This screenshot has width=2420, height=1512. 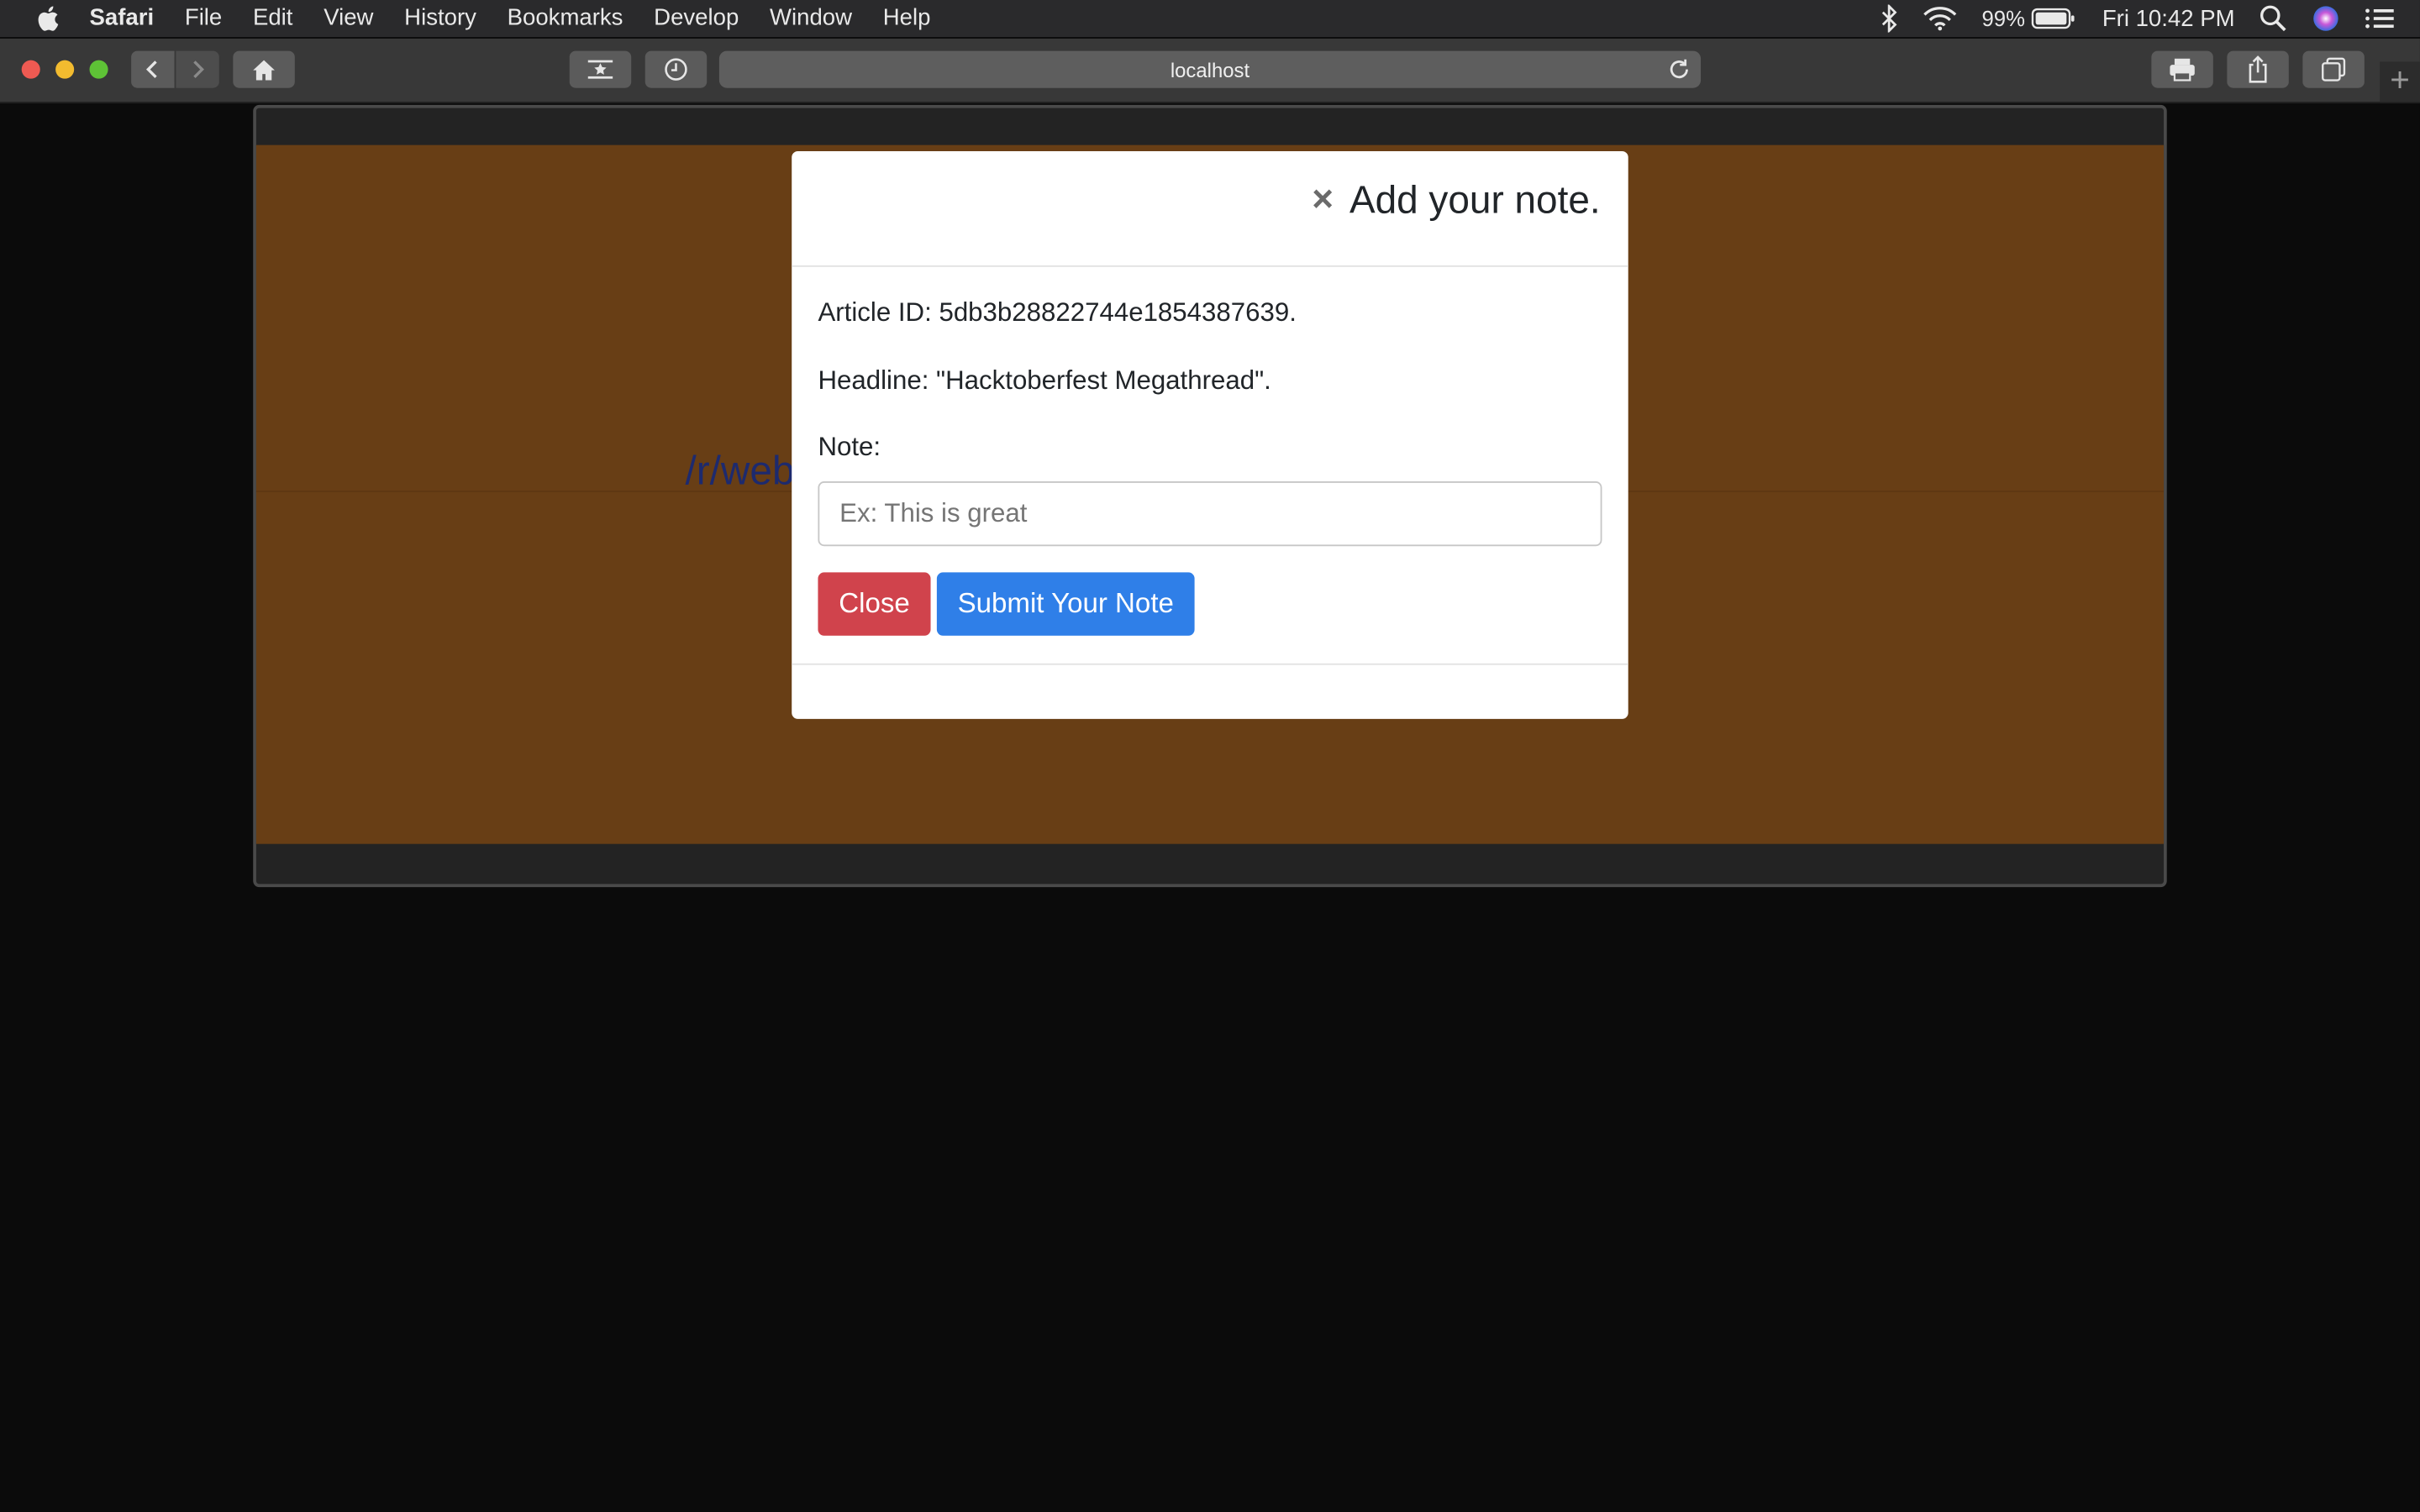 What do you see at coordinates (2168, 18) in the screenshot?
I see `clock: Fri 10:42 PM` at bounding box center [2168, 18].